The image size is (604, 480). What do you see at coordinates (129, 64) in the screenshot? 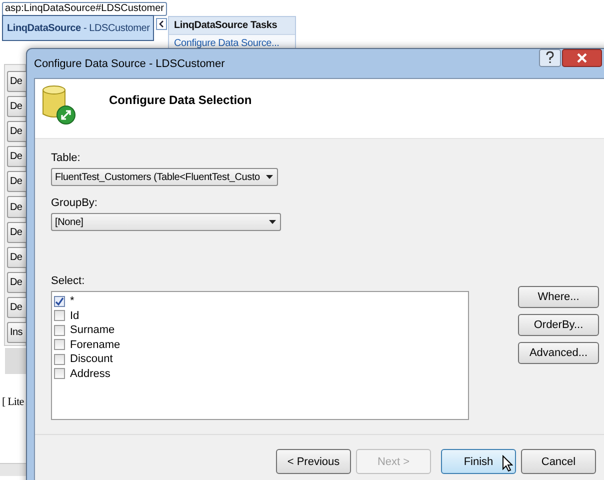
I see `window-title: Configure Data Source - LDSCustomer` at bounding box center [129, 64].